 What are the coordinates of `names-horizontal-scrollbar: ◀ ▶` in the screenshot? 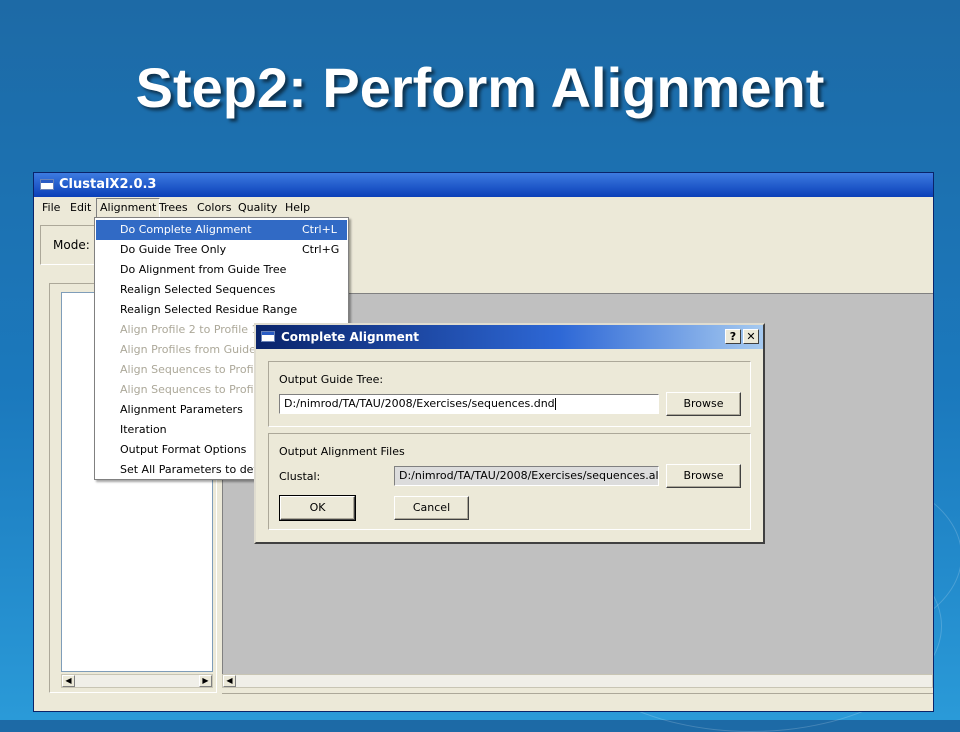 It's located at (137, 681).